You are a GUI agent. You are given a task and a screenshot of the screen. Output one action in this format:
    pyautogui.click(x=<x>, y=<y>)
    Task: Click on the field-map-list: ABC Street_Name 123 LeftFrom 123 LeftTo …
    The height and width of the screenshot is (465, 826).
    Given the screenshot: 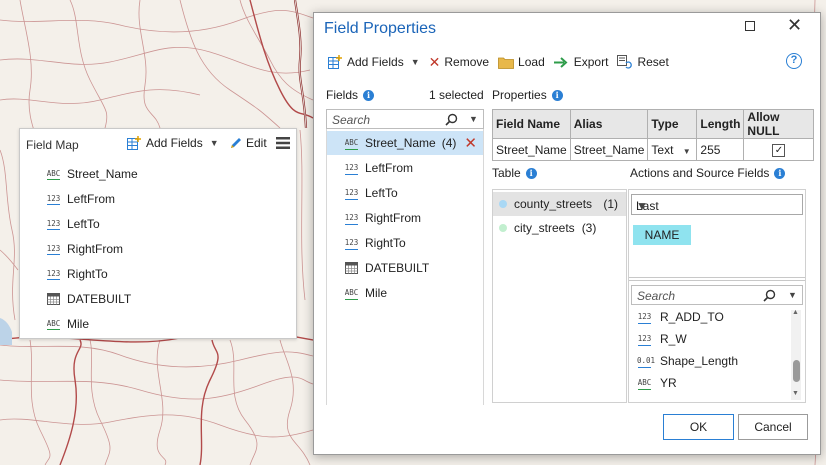 What is the action you would take?
    pyautogui.click(x=92, y=248)
    